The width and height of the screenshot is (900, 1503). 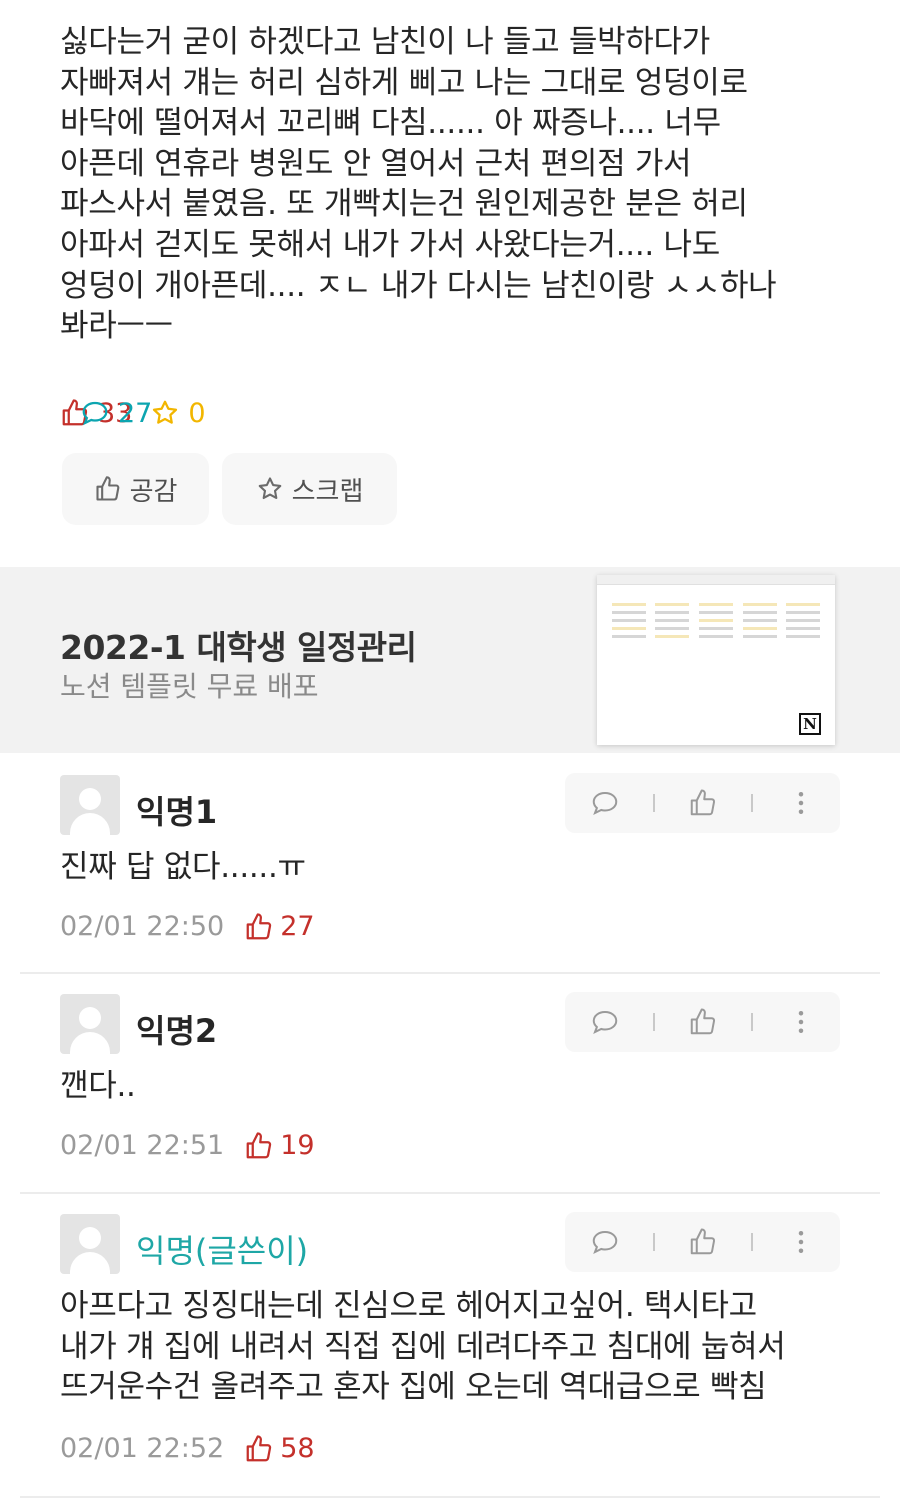 I want to click on thumbnail-window-bar, so click(x=716, y=580).